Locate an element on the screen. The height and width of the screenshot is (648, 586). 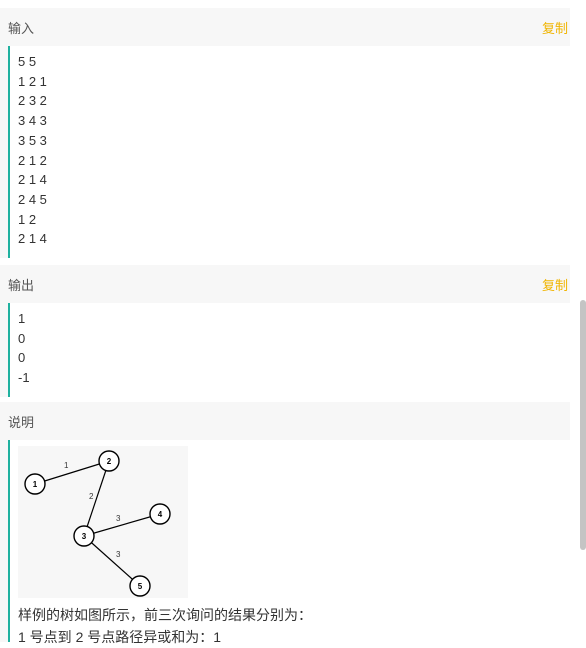
description-line: 样例的树如图所示，前三次询问的结果分别为： is located at coordinates (165, 615).